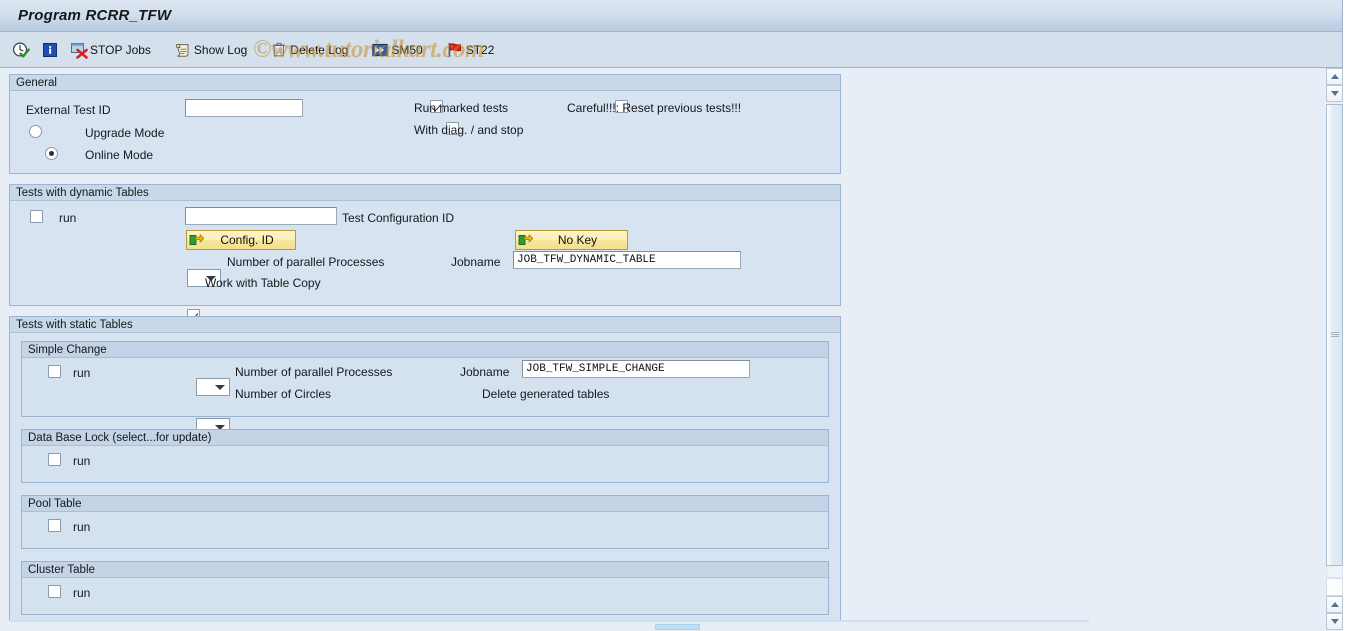  I want to click on show-log-button: Show Log, so click(210, 50).